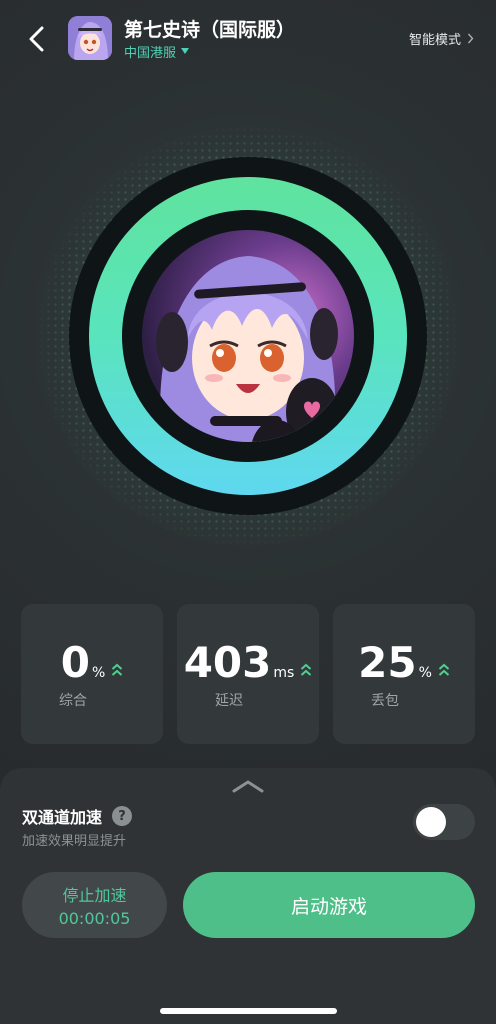 This screenshot has height=1024, width=496. I want to click on launch-game-button: 启动游戏, so click(329, 905).